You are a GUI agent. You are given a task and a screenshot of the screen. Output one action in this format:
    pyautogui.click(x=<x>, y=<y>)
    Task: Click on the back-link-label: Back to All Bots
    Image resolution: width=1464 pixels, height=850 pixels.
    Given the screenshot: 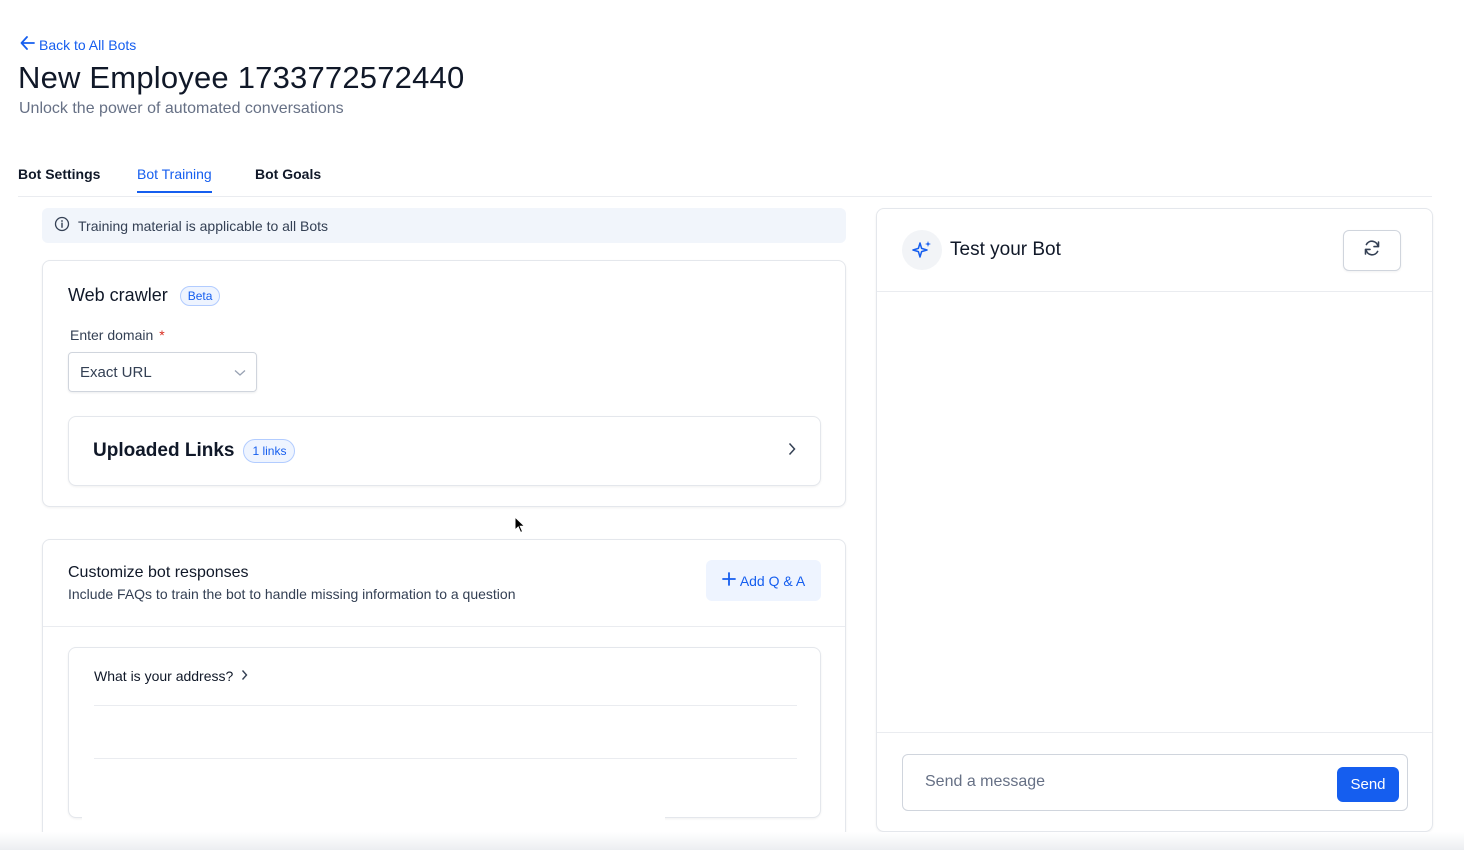 What is the action you would take?
    pyautogui.click(x=88, y=44)
    